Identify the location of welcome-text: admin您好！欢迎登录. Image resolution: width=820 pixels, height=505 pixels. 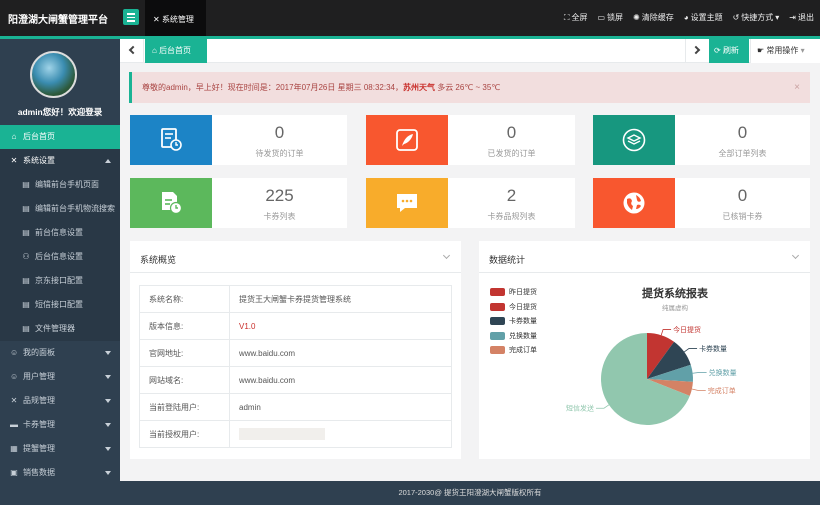
(60, 112).